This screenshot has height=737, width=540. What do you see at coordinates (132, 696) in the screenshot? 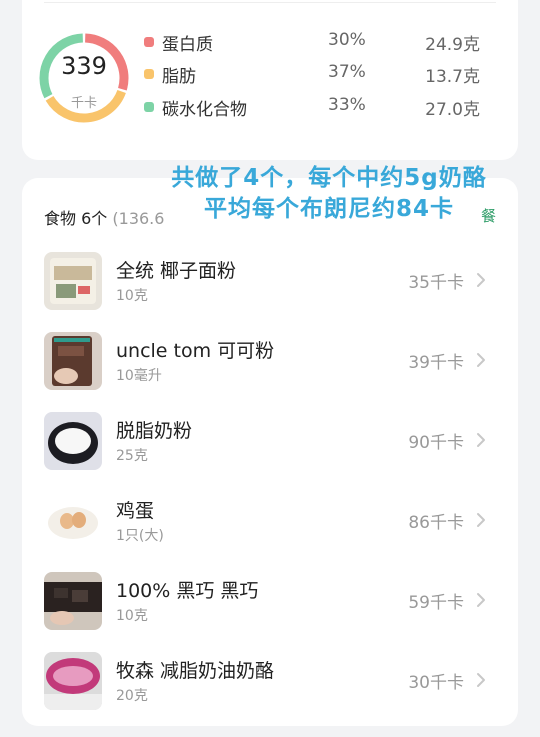
I see `food-quantity: 20克` at bounding box center [132, 696].